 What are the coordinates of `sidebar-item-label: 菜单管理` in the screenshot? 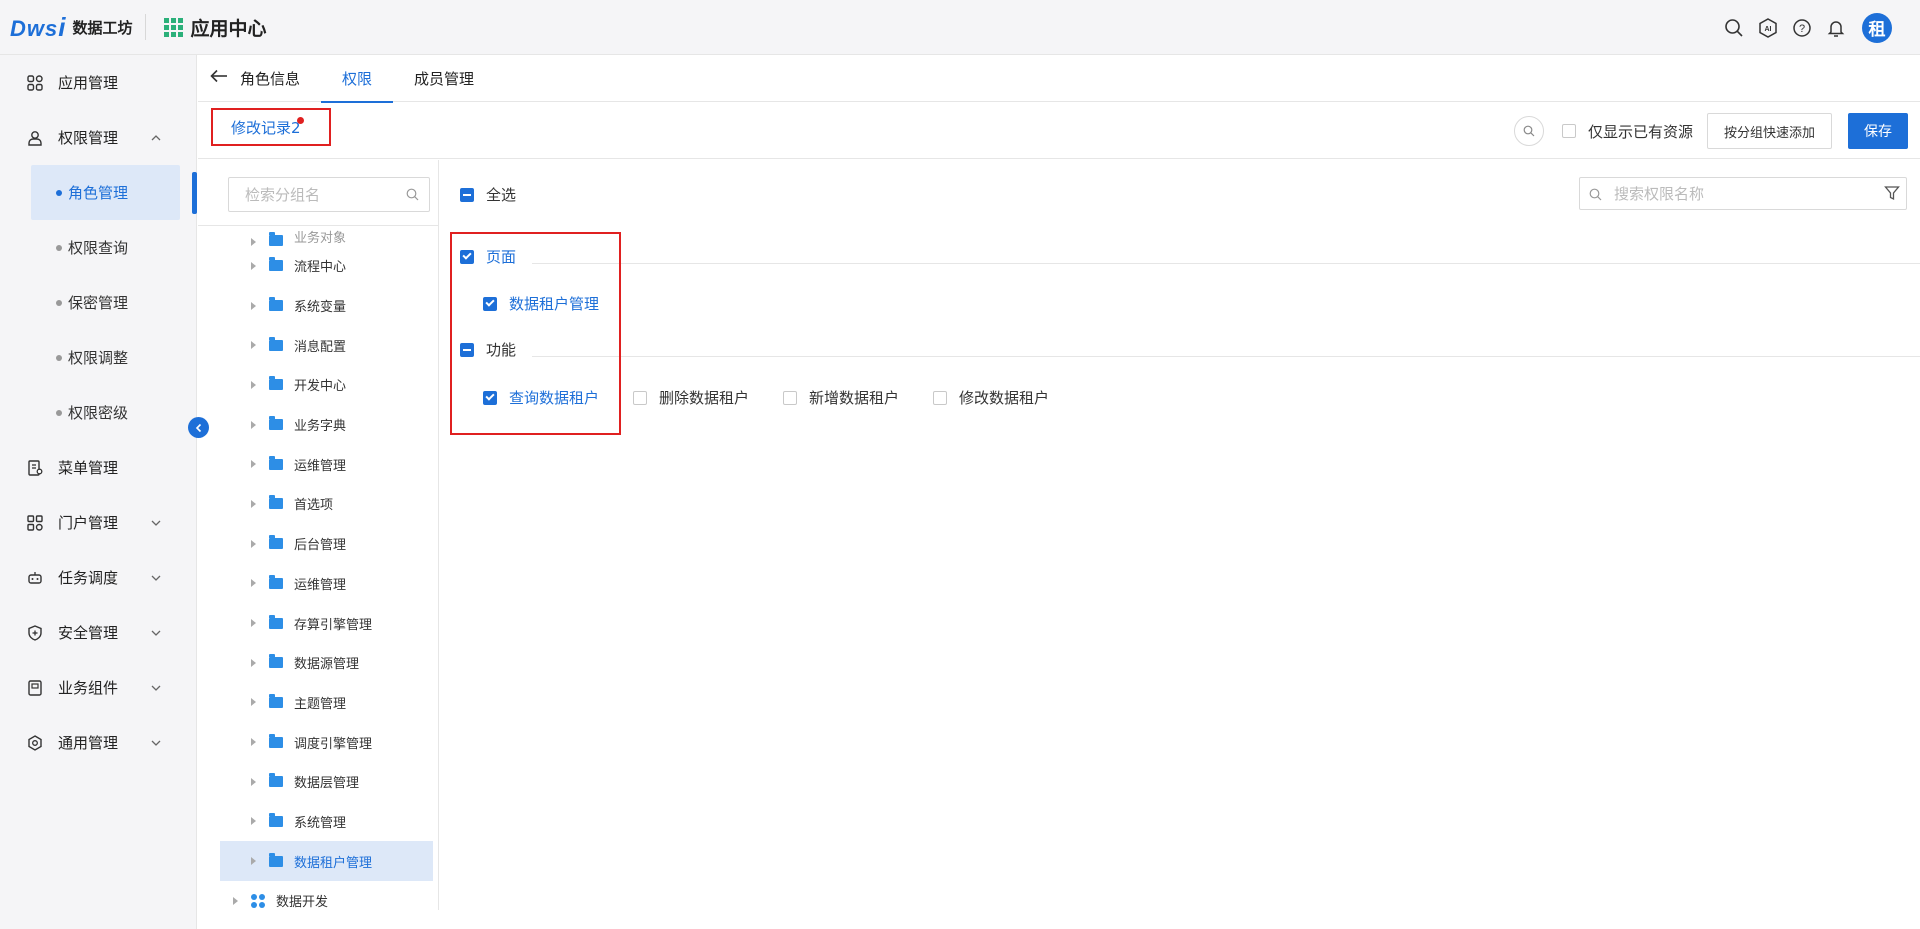 It's located at (88, 468).